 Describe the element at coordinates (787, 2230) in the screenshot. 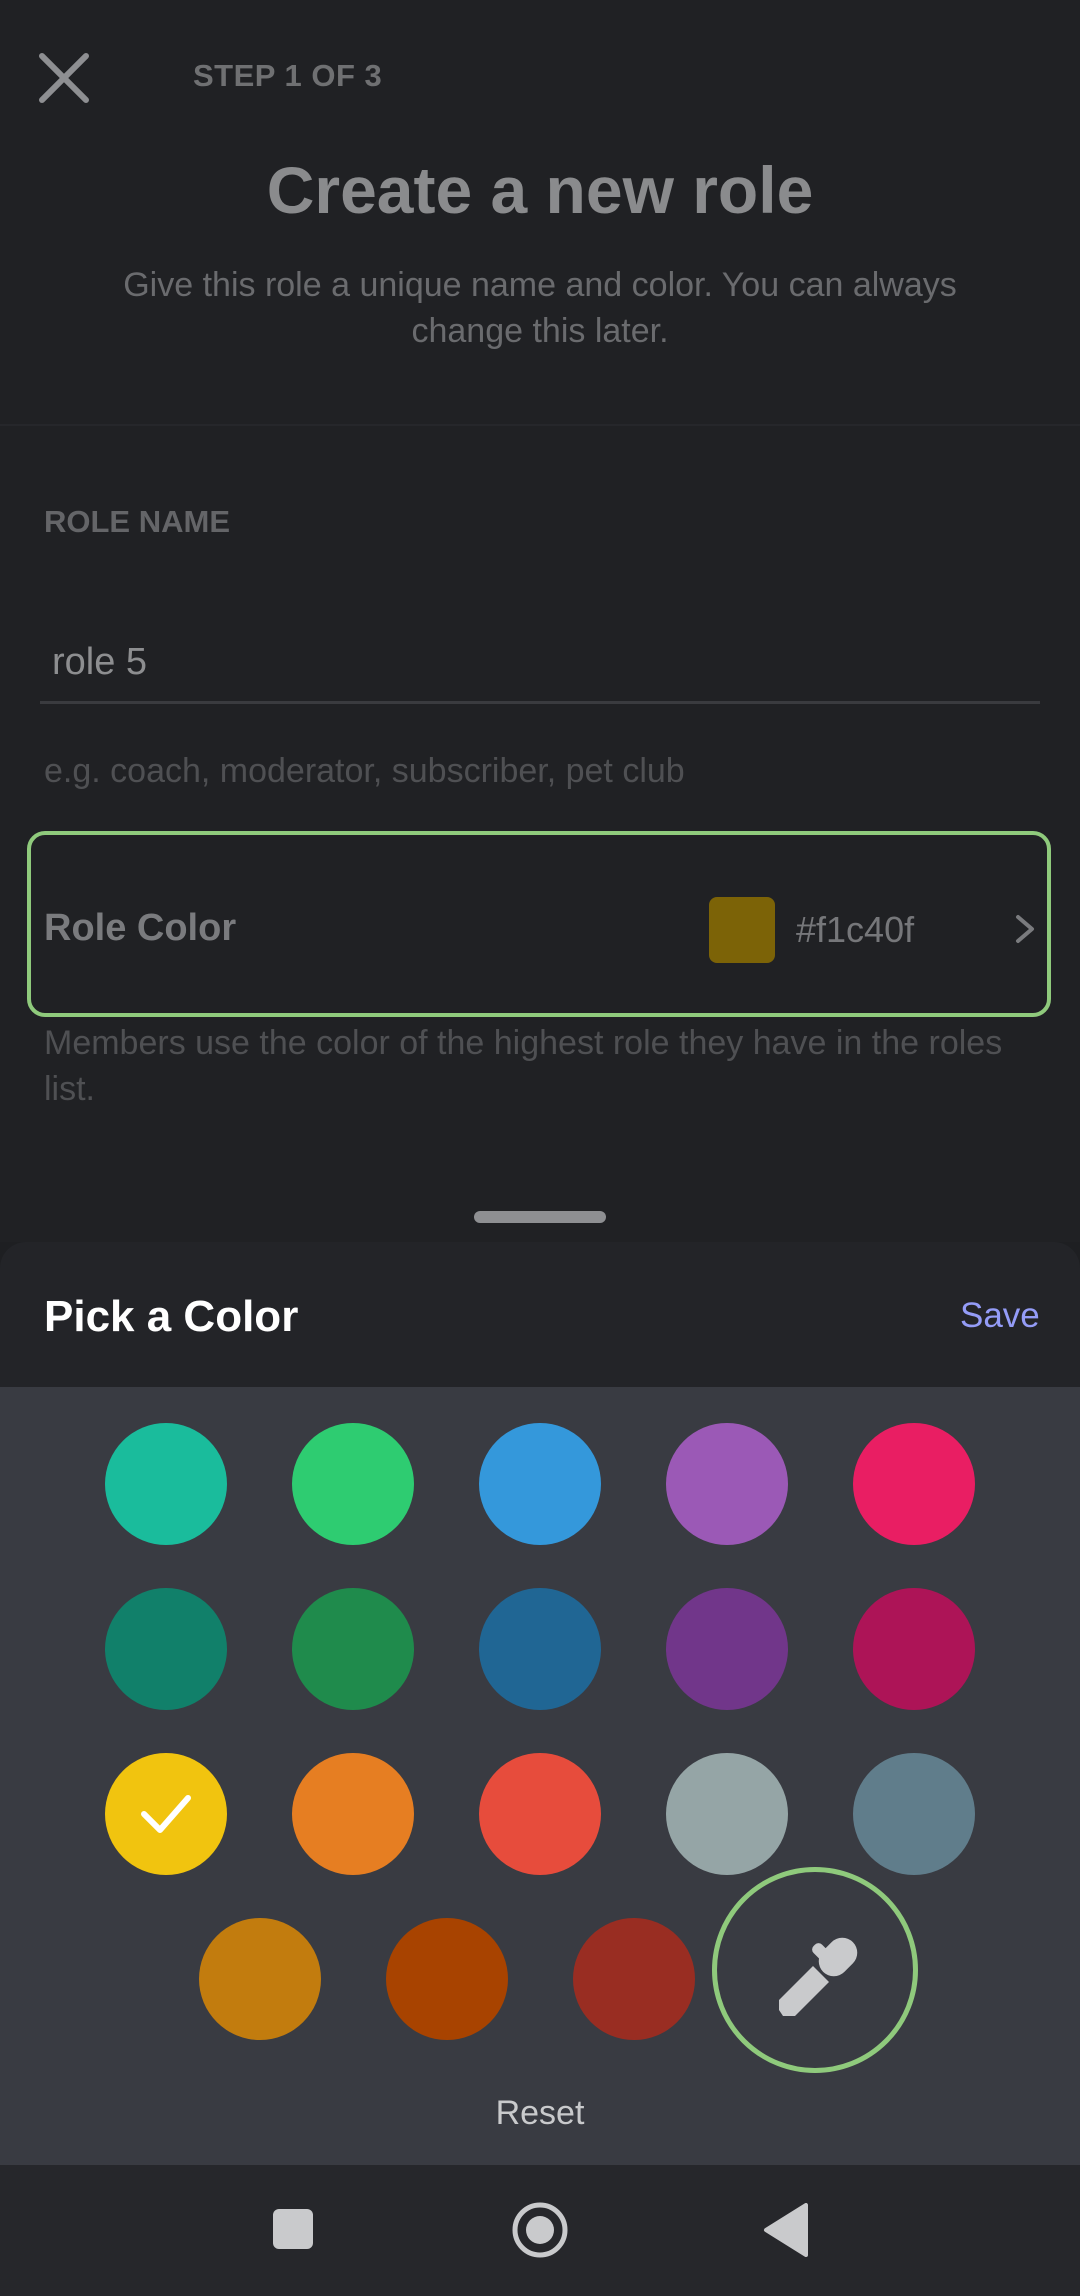

I see `triangle-back-icon` at that location.